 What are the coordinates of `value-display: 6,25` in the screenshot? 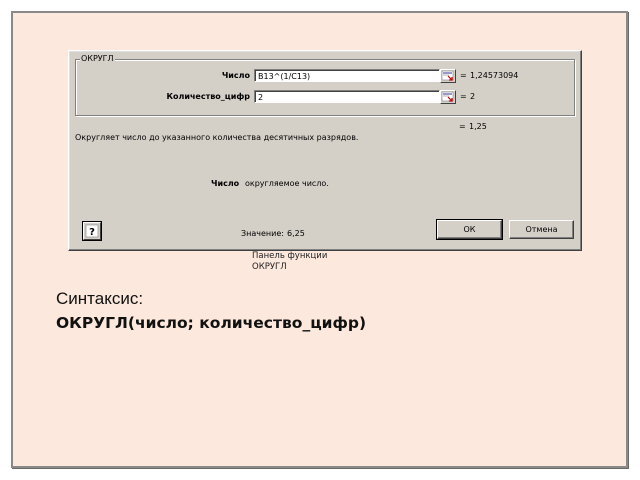 It's located at (296, 233).